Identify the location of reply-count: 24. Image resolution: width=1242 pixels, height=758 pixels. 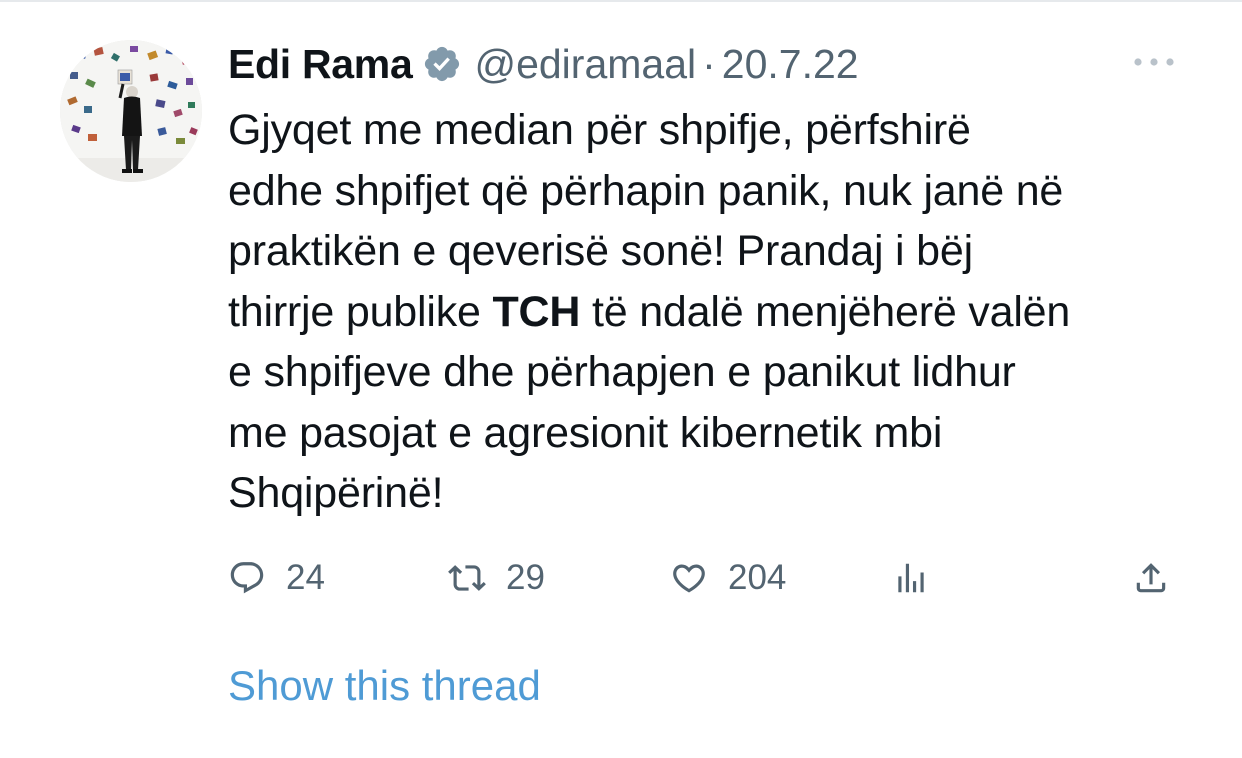
(305, 577).